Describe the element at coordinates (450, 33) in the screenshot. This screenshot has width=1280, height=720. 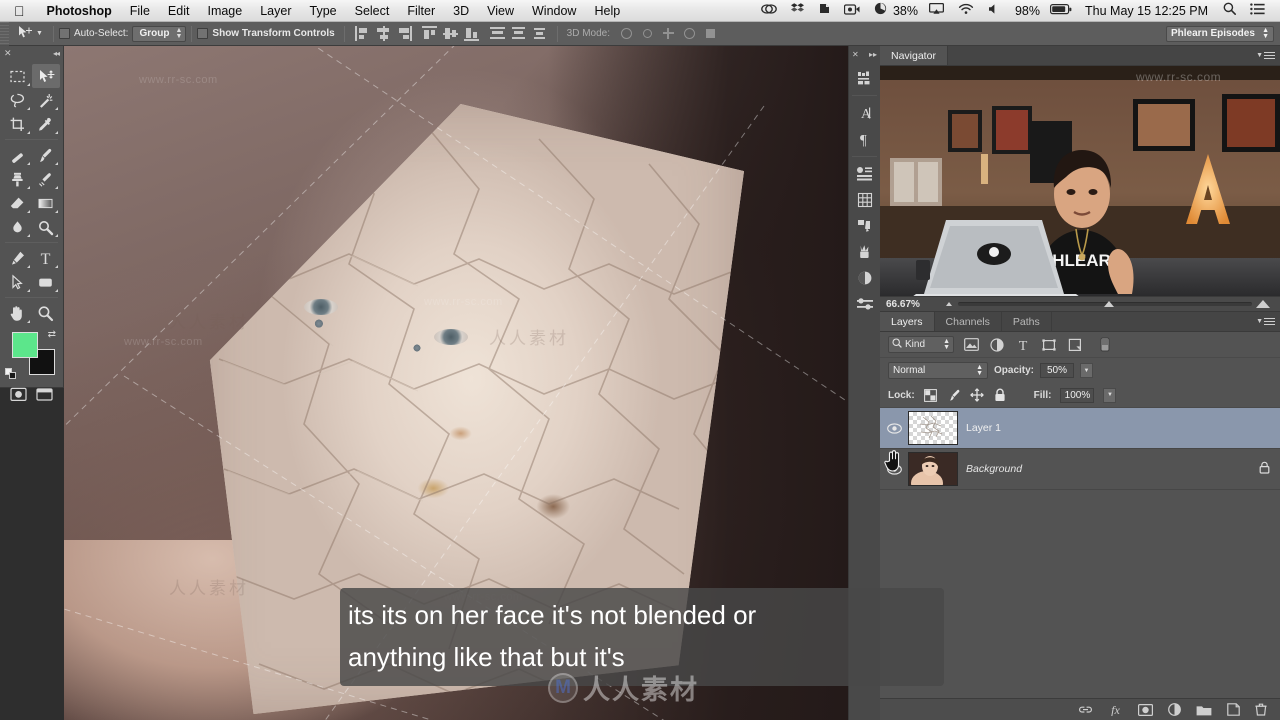
I see `align-vertical-centers-icon` at that location.